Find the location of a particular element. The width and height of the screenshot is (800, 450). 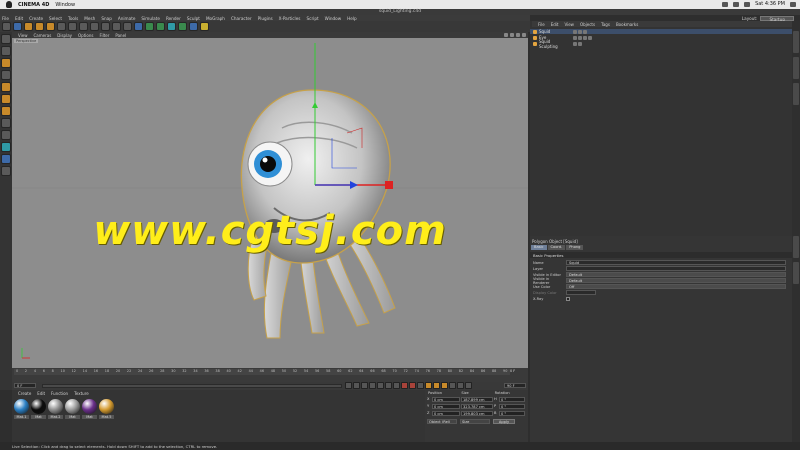

menu-item: X-Particles is located at coordinates (290, 18).